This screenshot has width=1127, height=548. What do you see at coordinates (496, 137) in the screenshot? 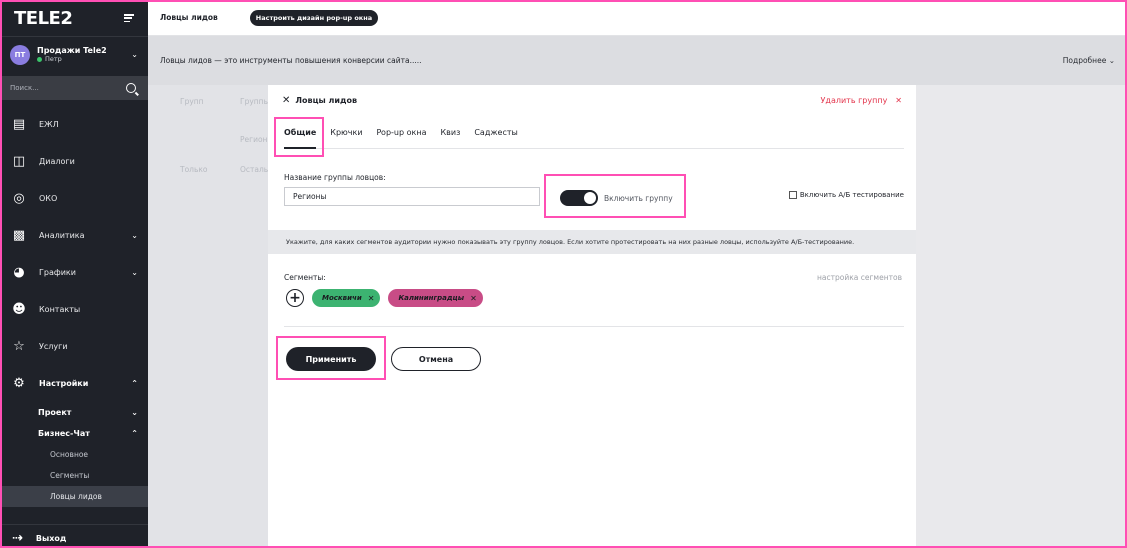
I see `tab-suggests: Саджесты` at bounding box center [496, 137].